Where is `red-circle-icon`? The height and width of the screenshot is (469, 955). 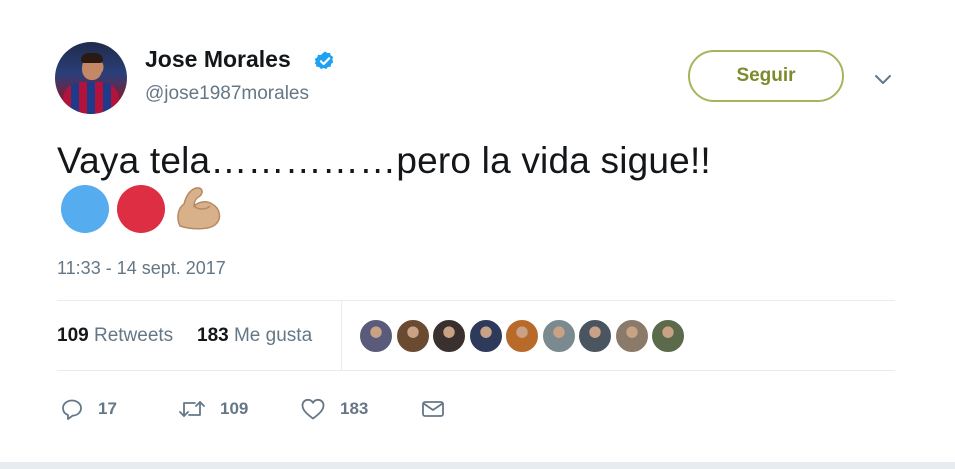
red-circle-icon is located at coordinates (141, 209).